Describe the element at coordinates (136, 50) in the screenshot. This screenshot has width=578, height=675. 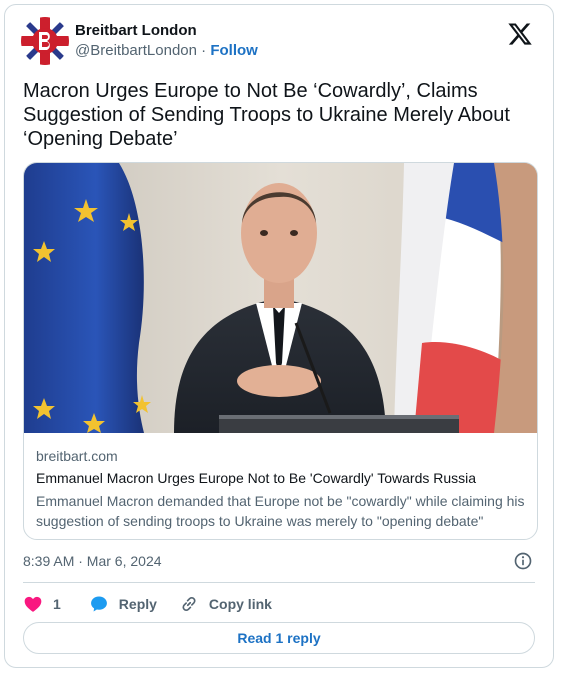
I see `account-handle: @BreitbartLondon` at that location.